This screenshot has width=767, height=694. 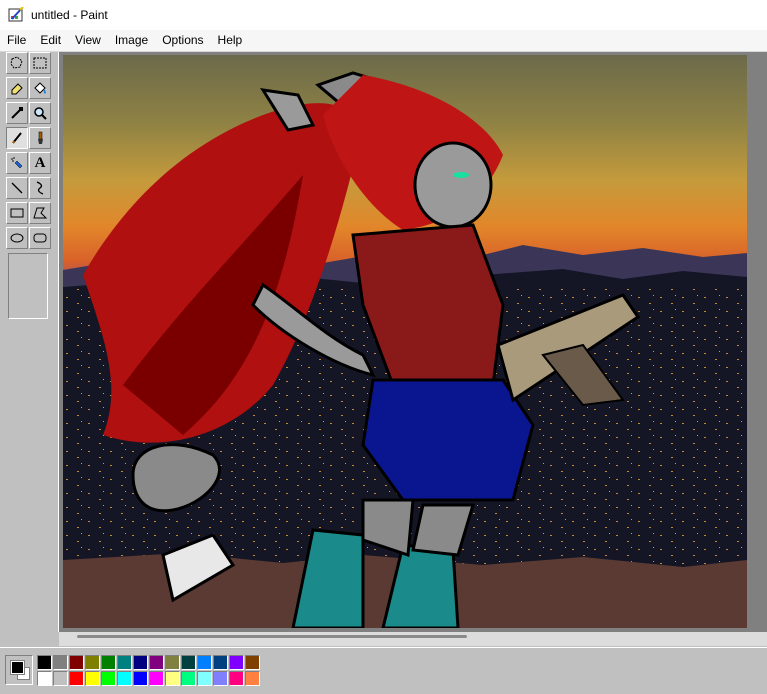 I want to click on foreground-color, so click(x=17, y=667).